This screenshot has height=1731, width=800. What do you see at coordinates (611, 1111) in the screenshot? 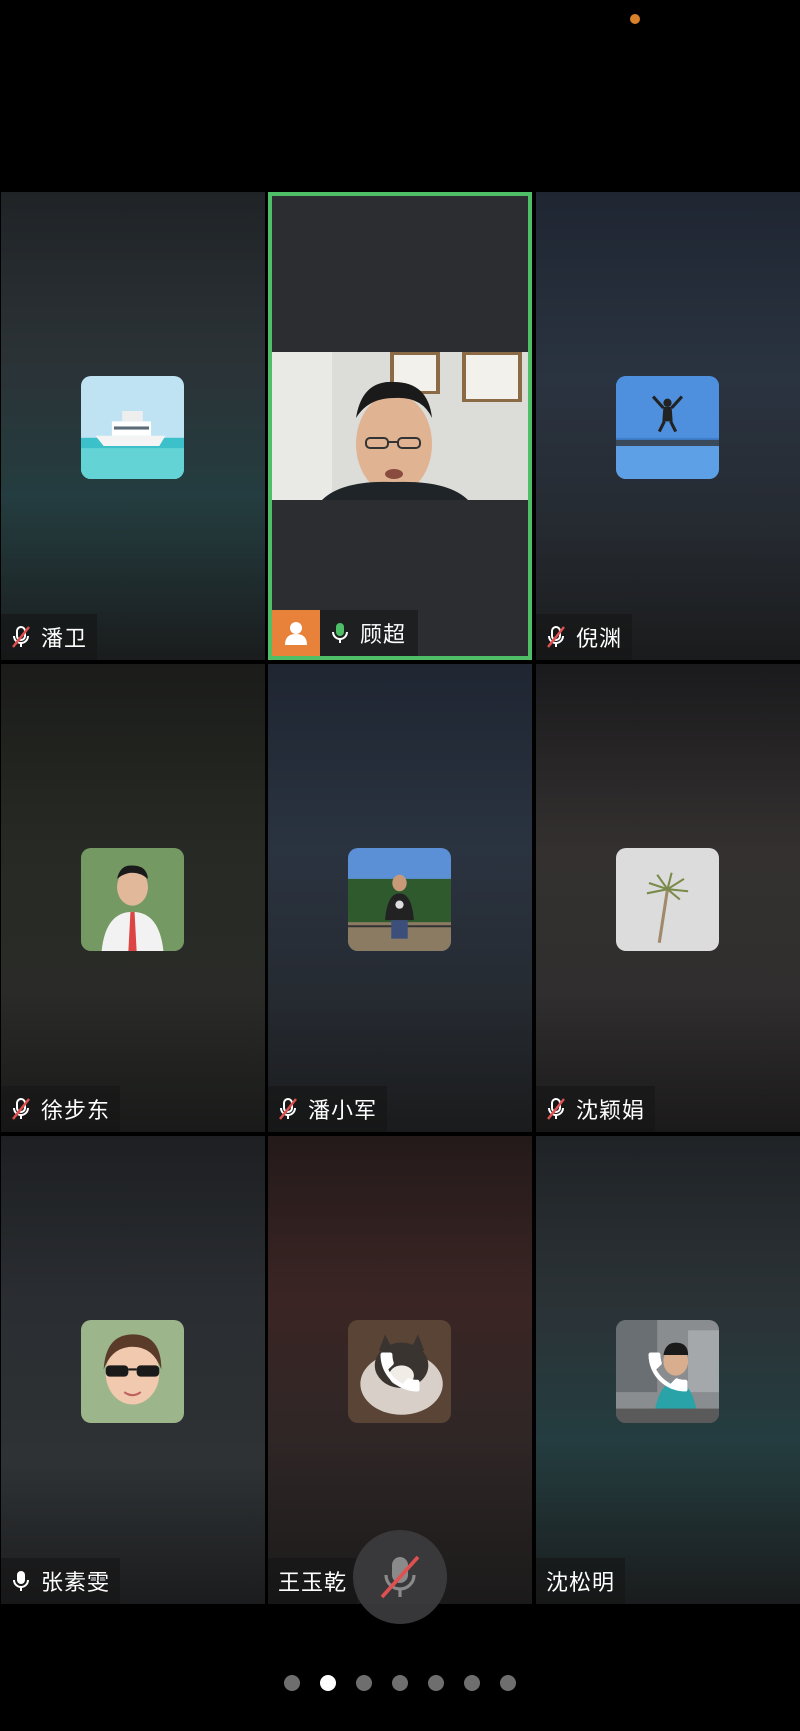
I see `participant-name: 沈颖娟` at bounding box center [611, 1111].